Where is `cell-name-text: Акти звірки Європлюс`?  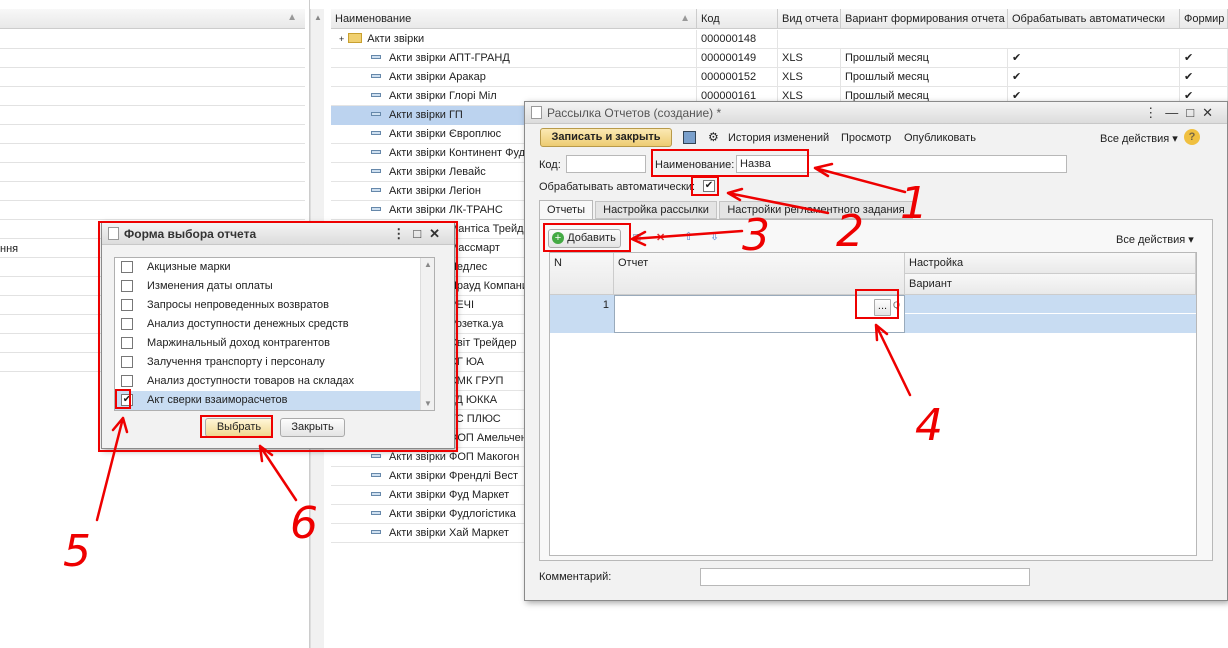
cell-name-text: Акти звірки Європлюс is located at coordinates (445, 134).